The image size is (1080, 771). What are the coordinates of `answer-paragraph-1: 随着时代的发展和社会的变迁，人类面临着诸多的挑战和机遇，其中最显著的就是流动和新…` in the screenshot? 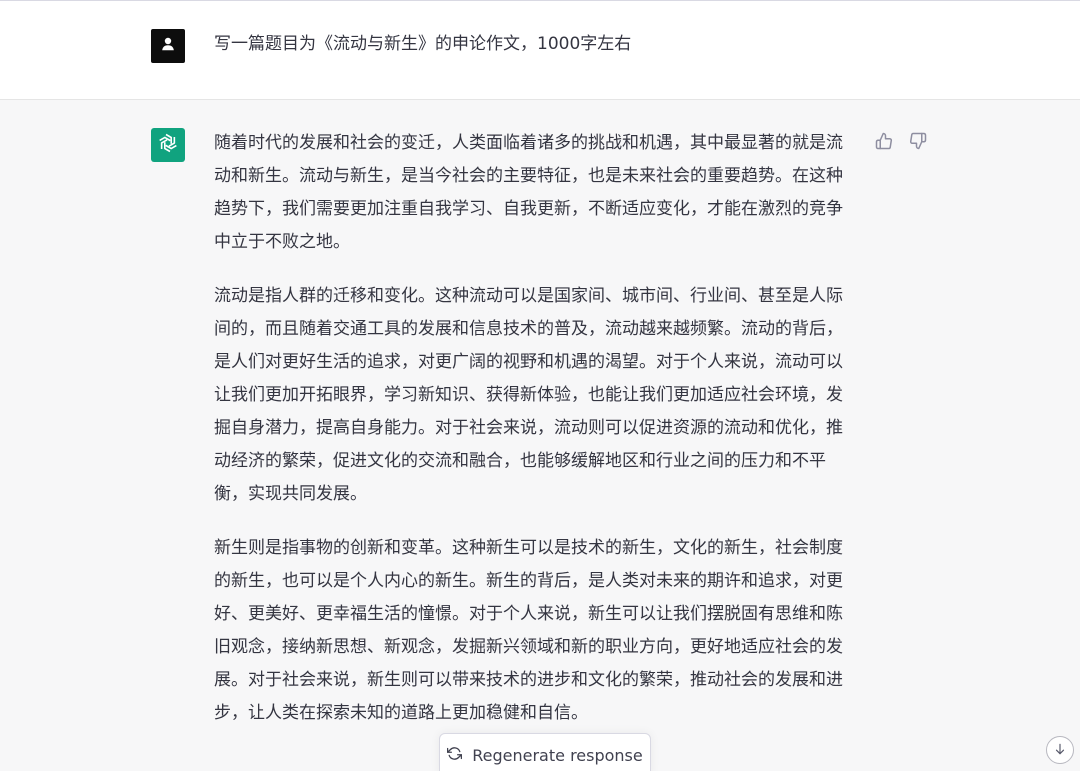 It's located at (528, 192).